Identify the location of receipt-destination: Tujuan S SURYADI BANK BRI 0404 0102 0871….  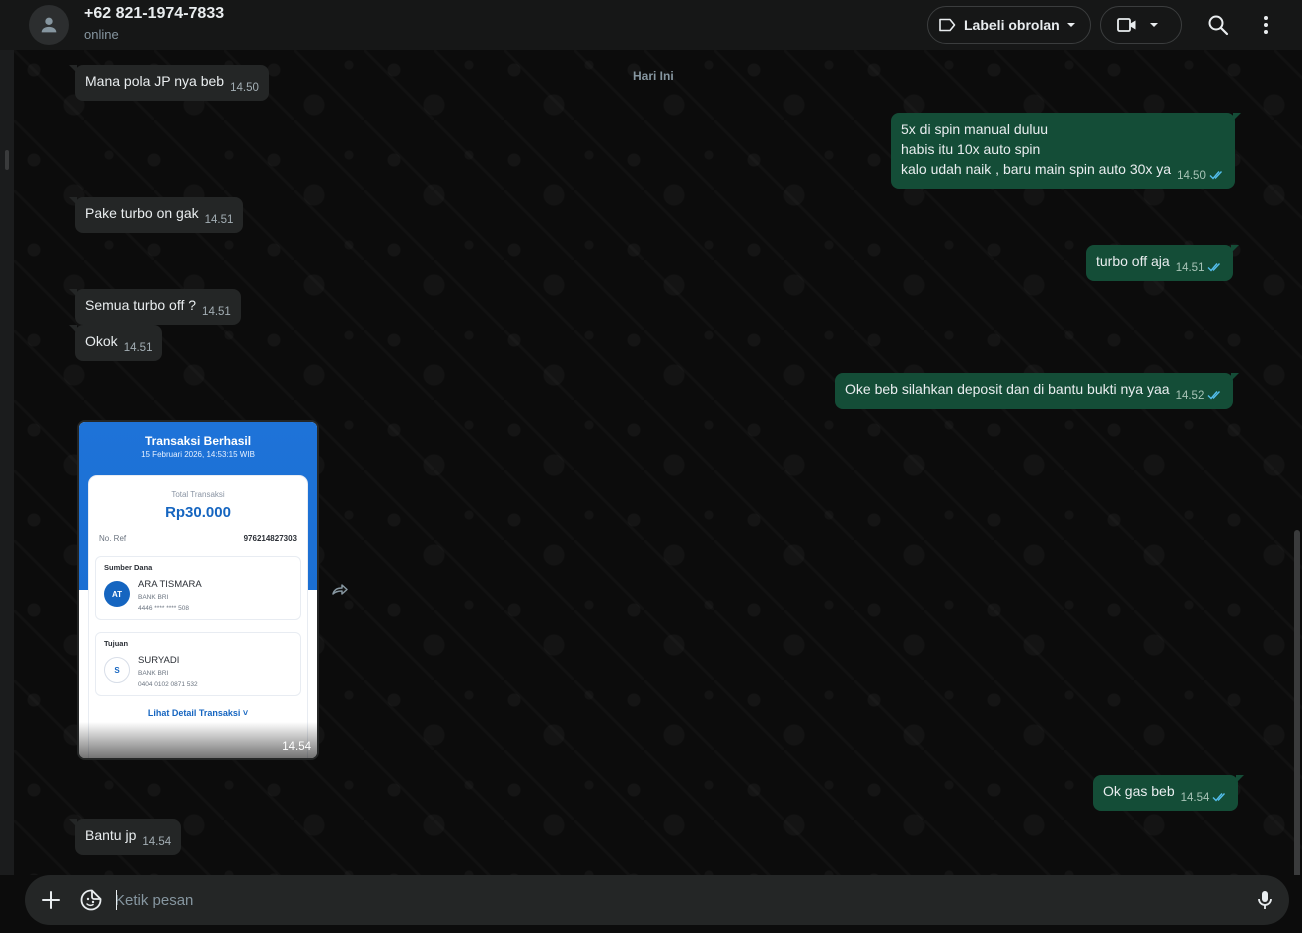
(198, 664).